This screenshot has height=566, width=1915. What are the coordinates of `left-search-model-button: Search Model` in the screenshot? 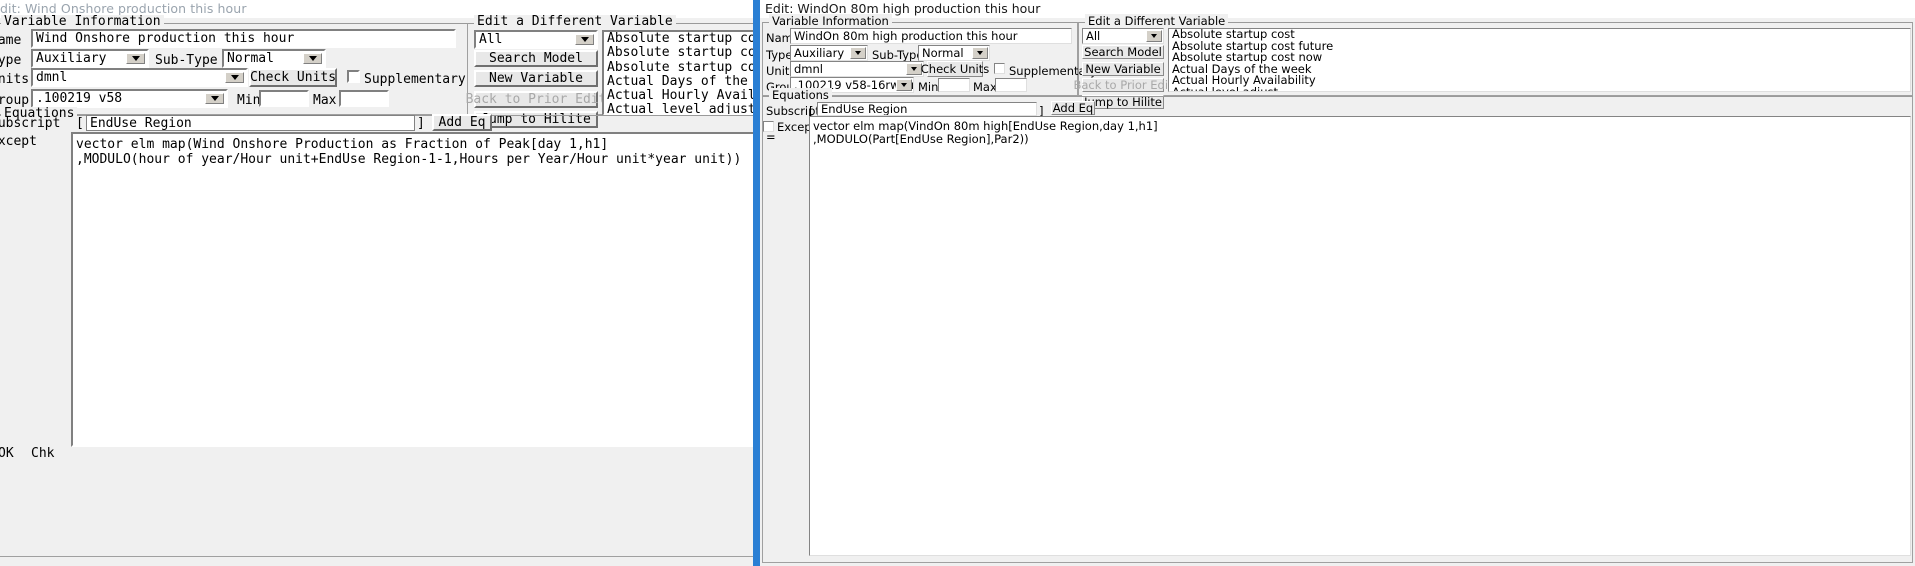 It's located at (536, 58).